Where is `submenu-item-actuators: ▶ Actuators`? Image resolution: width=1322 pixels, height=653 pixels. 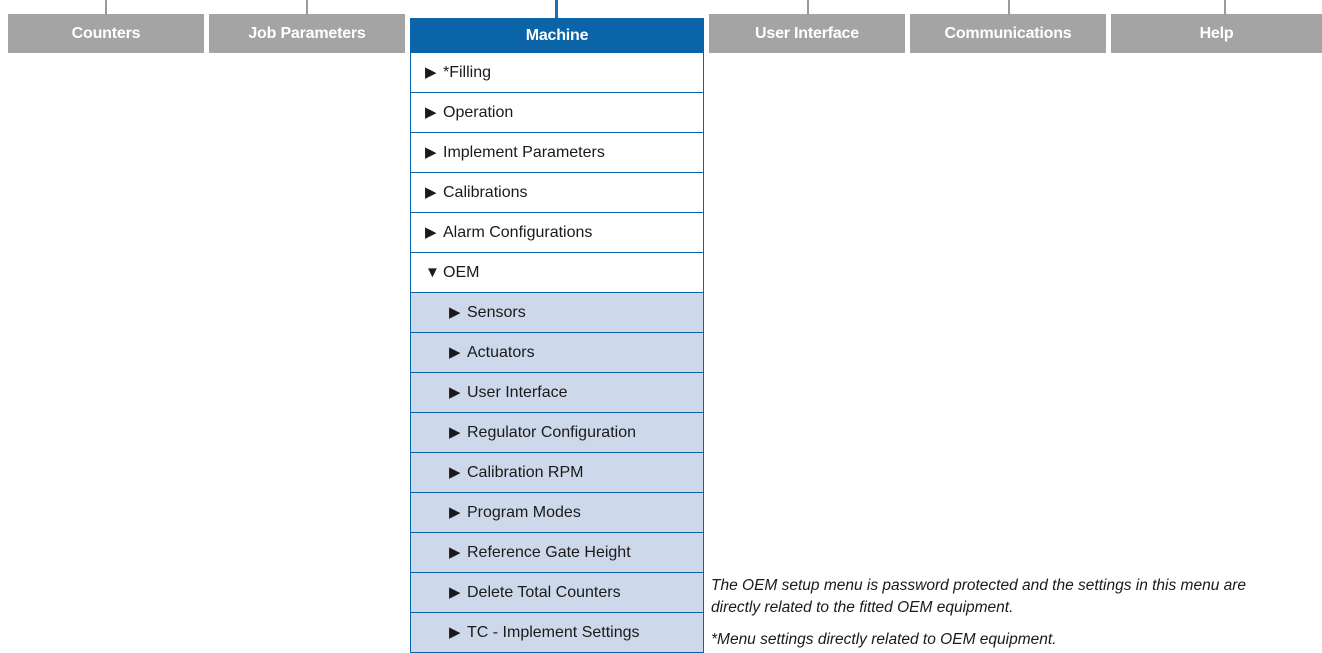
submenu-item-actuators: ▶ Actuators is located at coordinates (557, 353).